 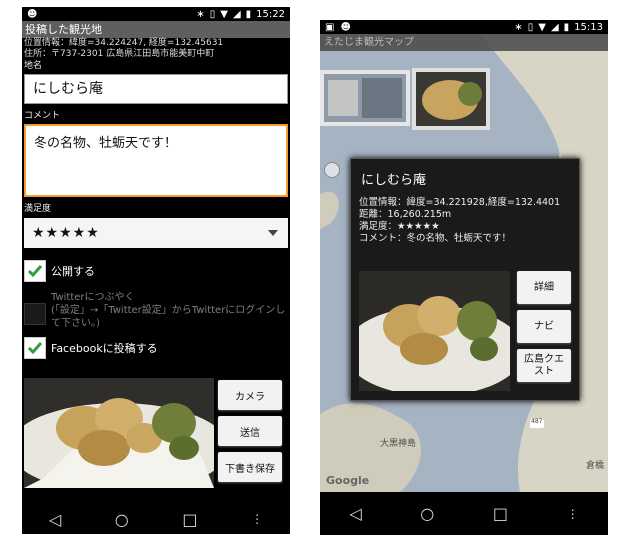 What do you see at coordinates (434, 331) in the screenshot?
I see `popup-photo` at bounding box center [434, 331].